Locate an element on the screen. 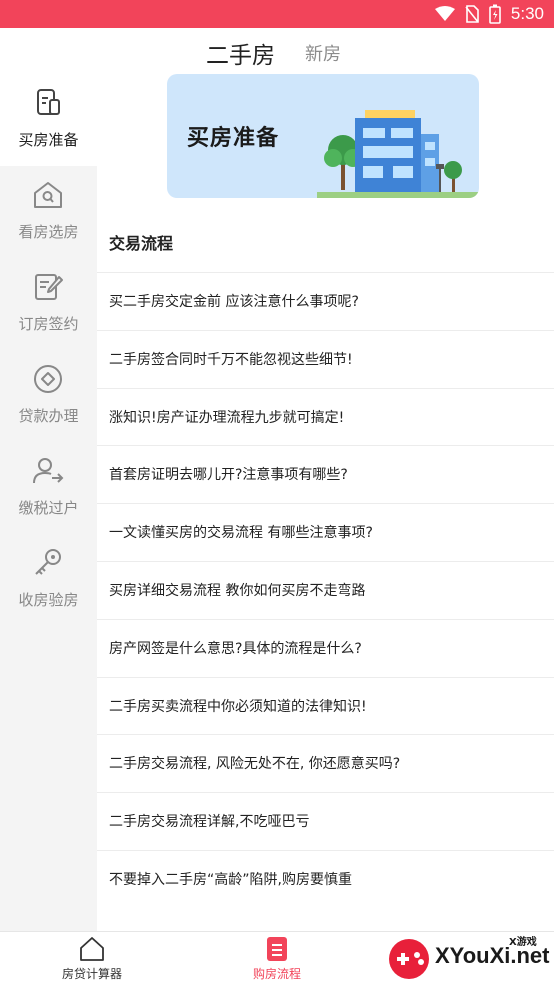 The image size is (554, 986). article-item: 二手房签合同时千万不能忽视这些细节! is located at coordinates (325, 358).